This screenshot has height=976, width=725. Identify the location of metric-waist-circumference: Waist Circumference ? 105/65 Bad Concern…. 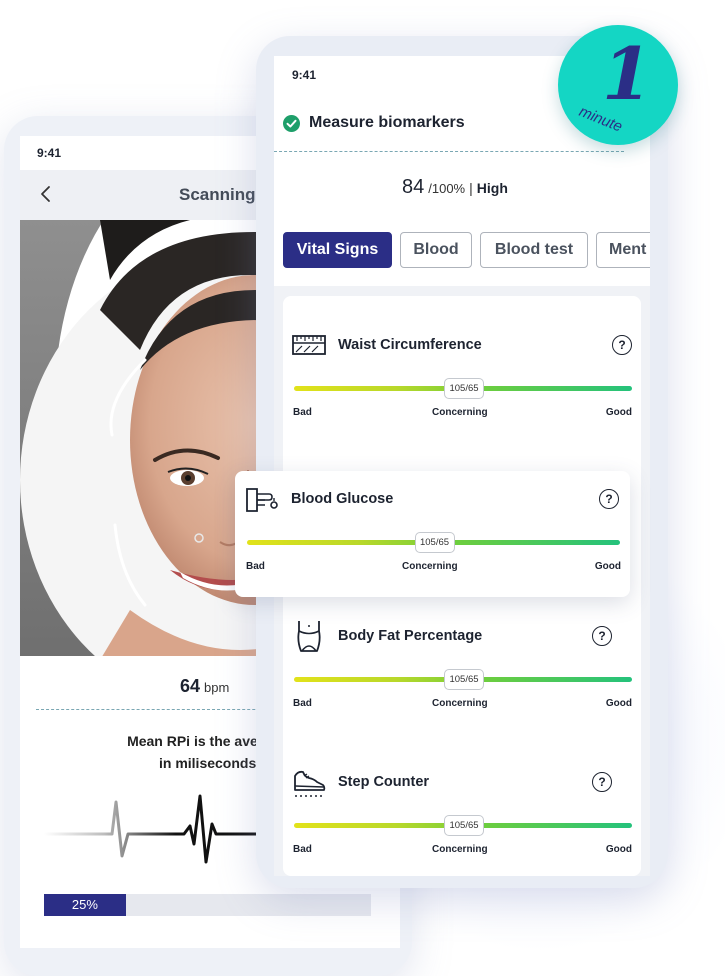
(463, 378).